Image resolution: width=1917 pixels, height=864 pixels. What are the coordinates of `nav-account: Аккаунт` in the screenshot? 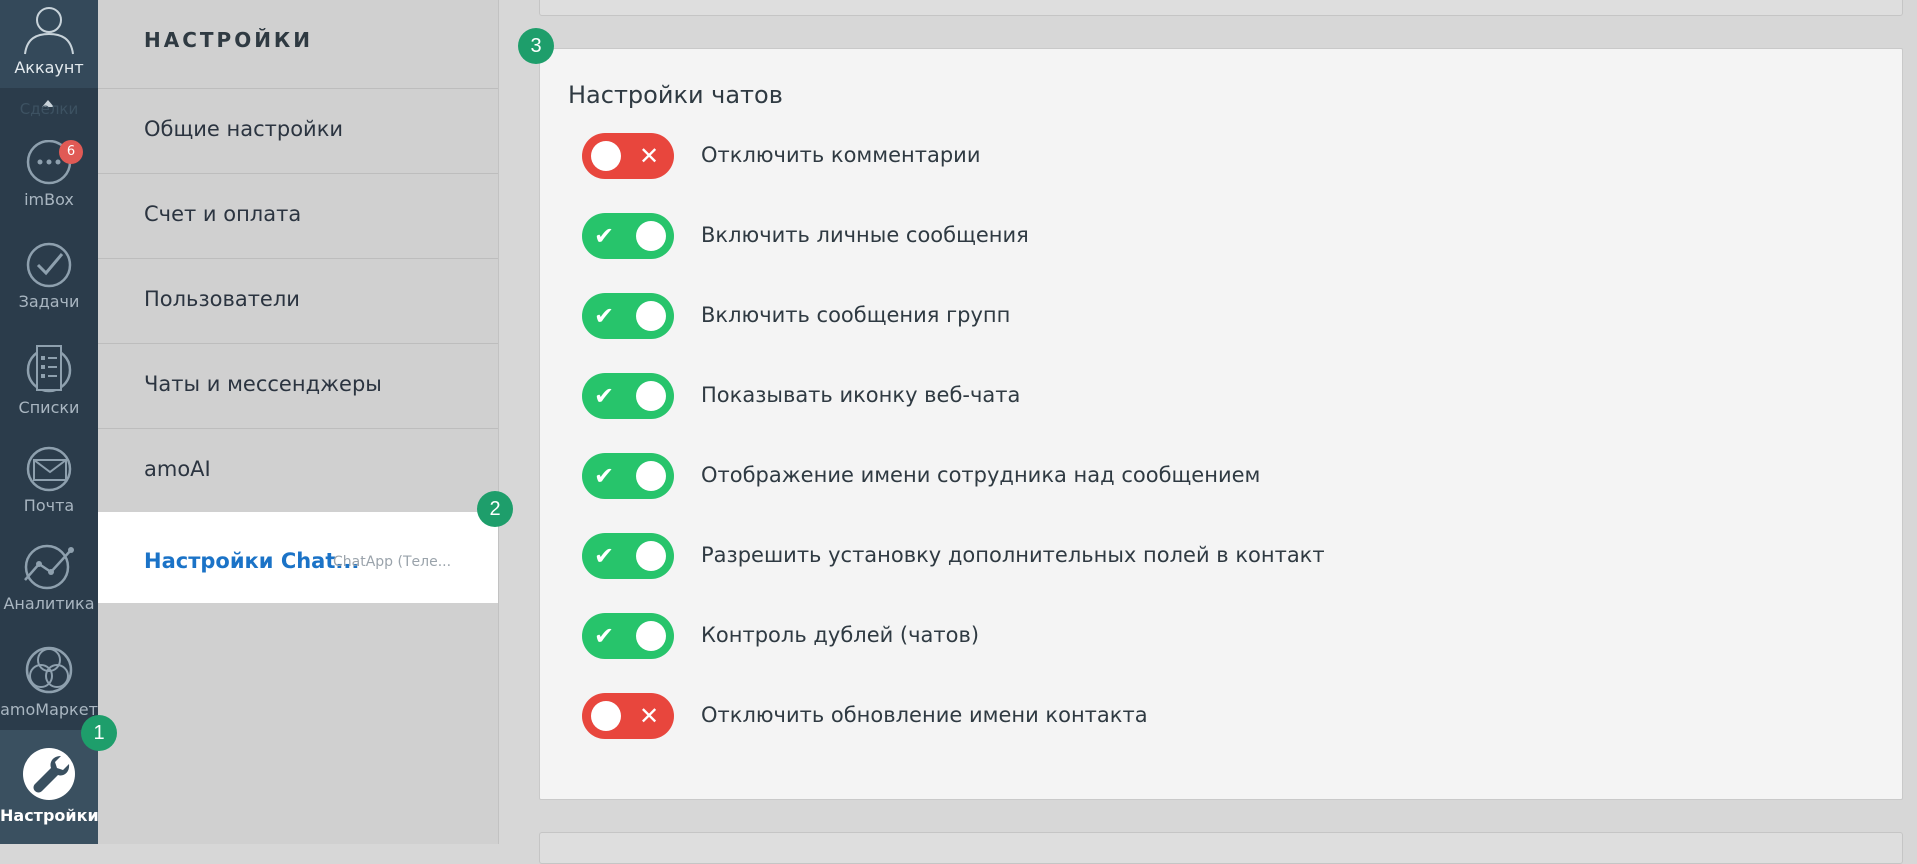 It's located at (49, 44).